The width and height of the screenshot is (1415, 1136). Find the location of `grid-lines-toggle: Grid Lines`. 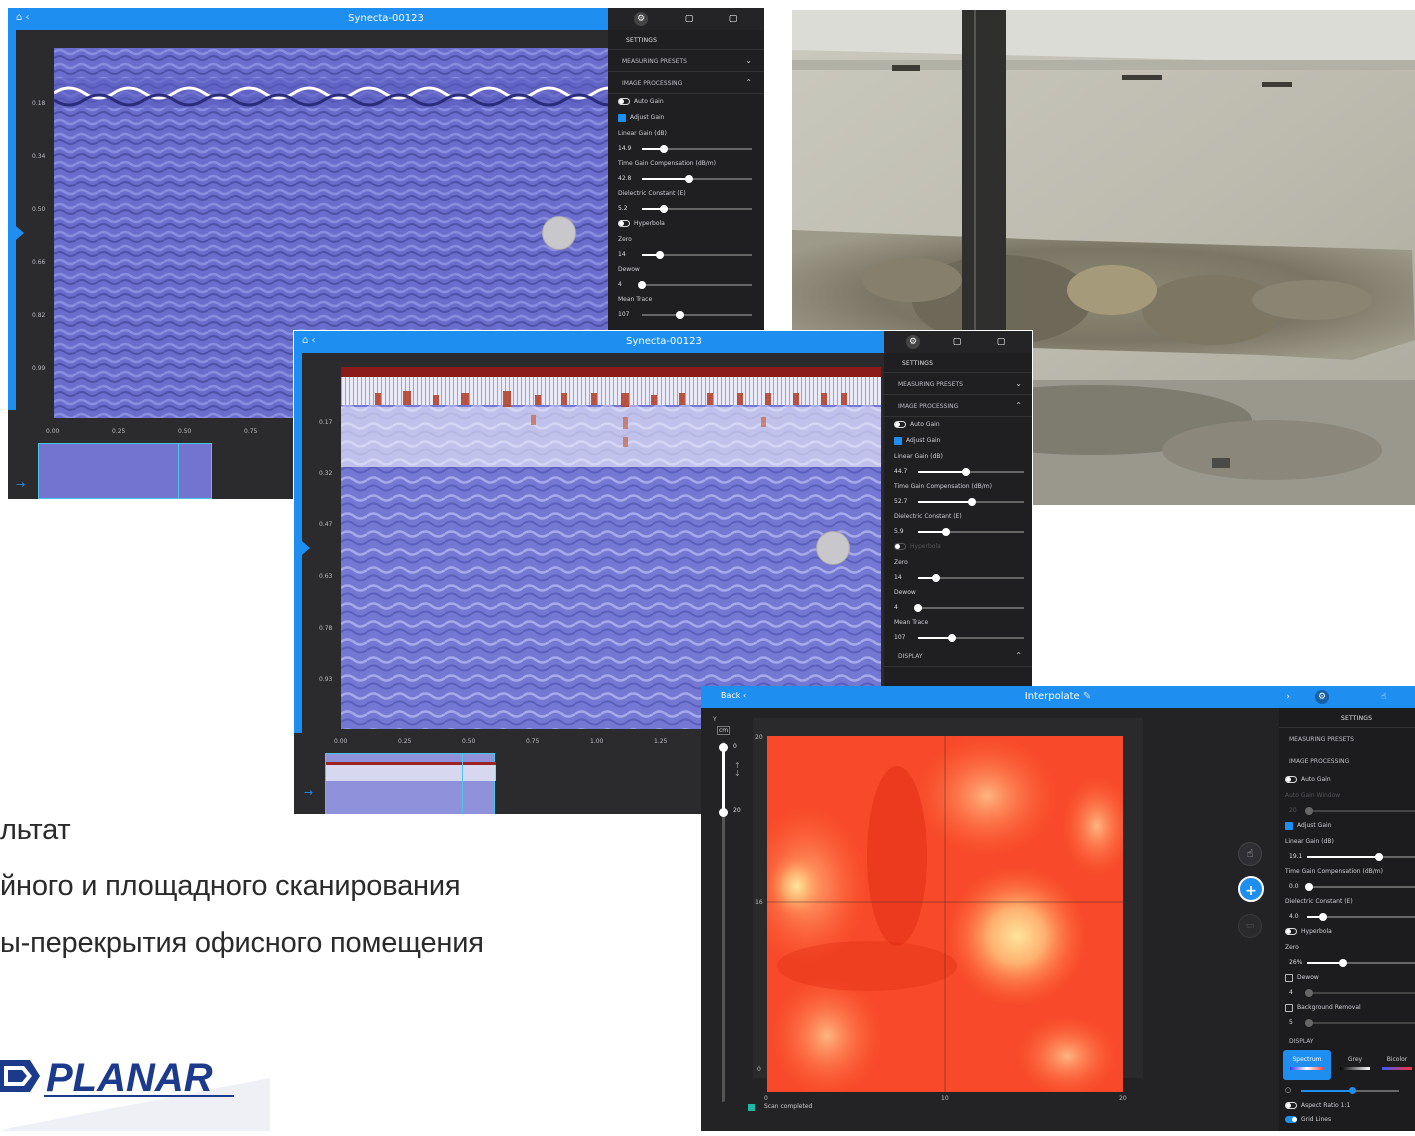

grid-lines-toggle: Grid Lines is located at coordinates (1305, 1120).